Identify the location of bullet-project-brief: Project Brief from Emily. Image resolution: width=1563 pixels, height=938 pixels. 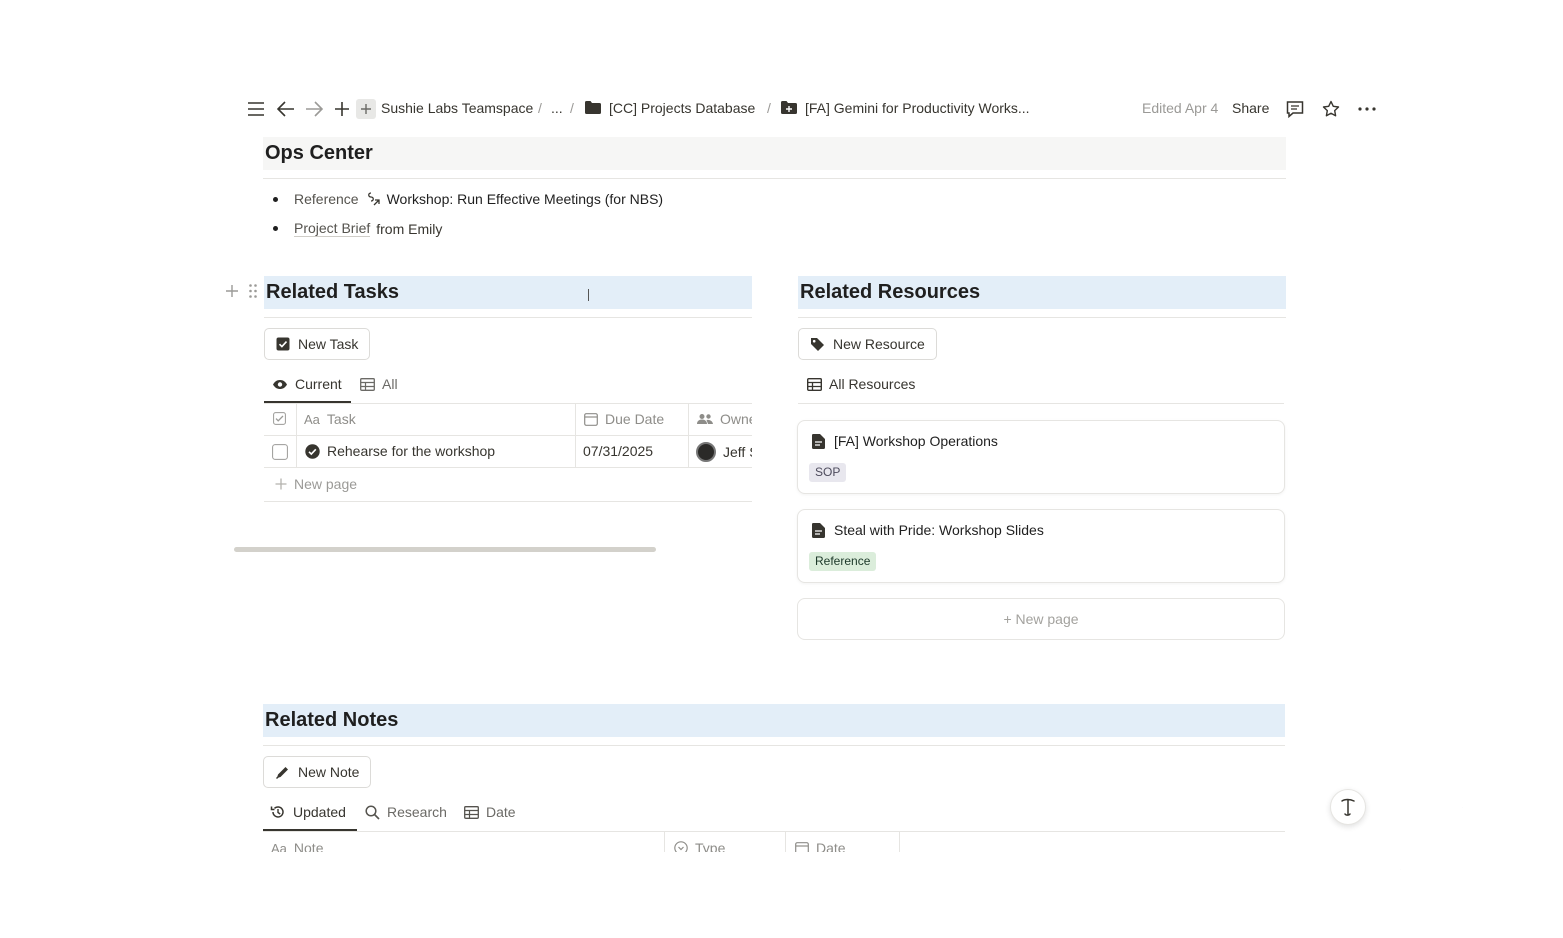
(357, 228).